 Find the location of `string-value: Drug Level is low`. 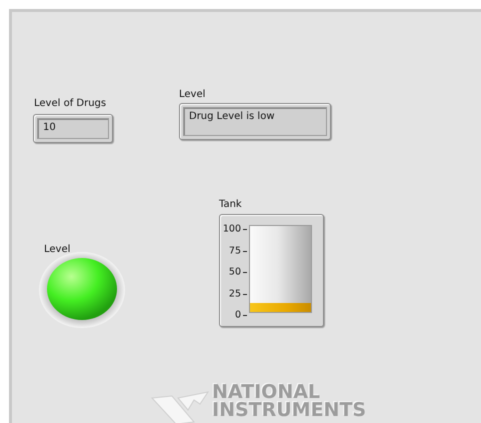

string-value: Drug Level is low is located at coordinates (255, 121).